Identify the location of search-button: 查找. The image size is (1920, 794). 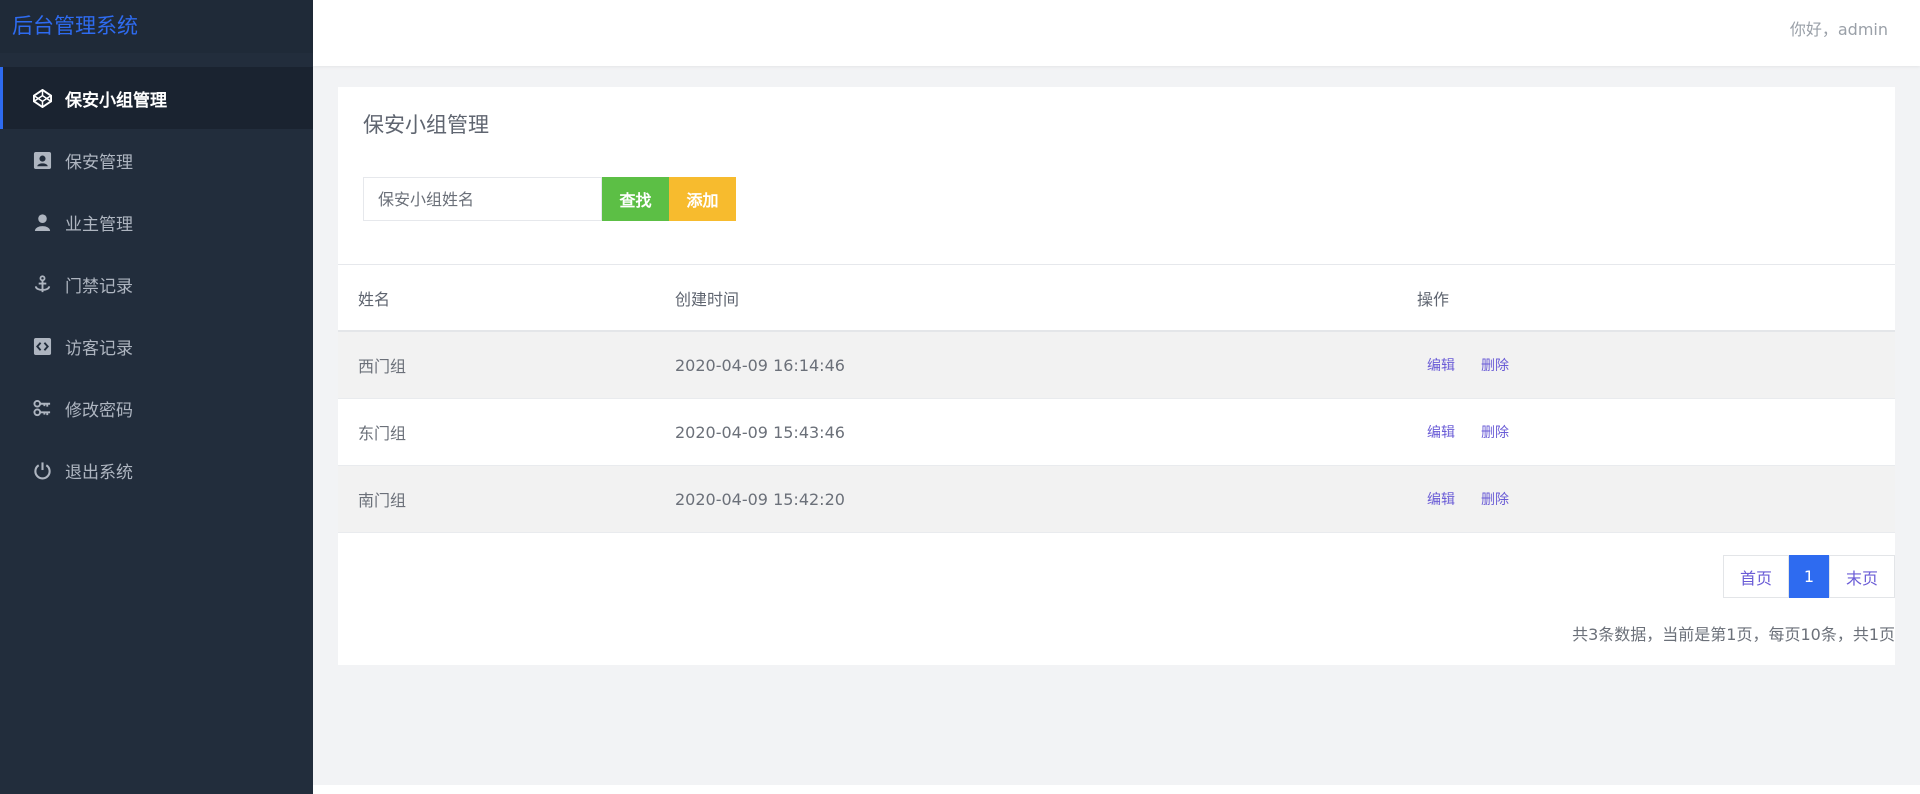
(635, 199).